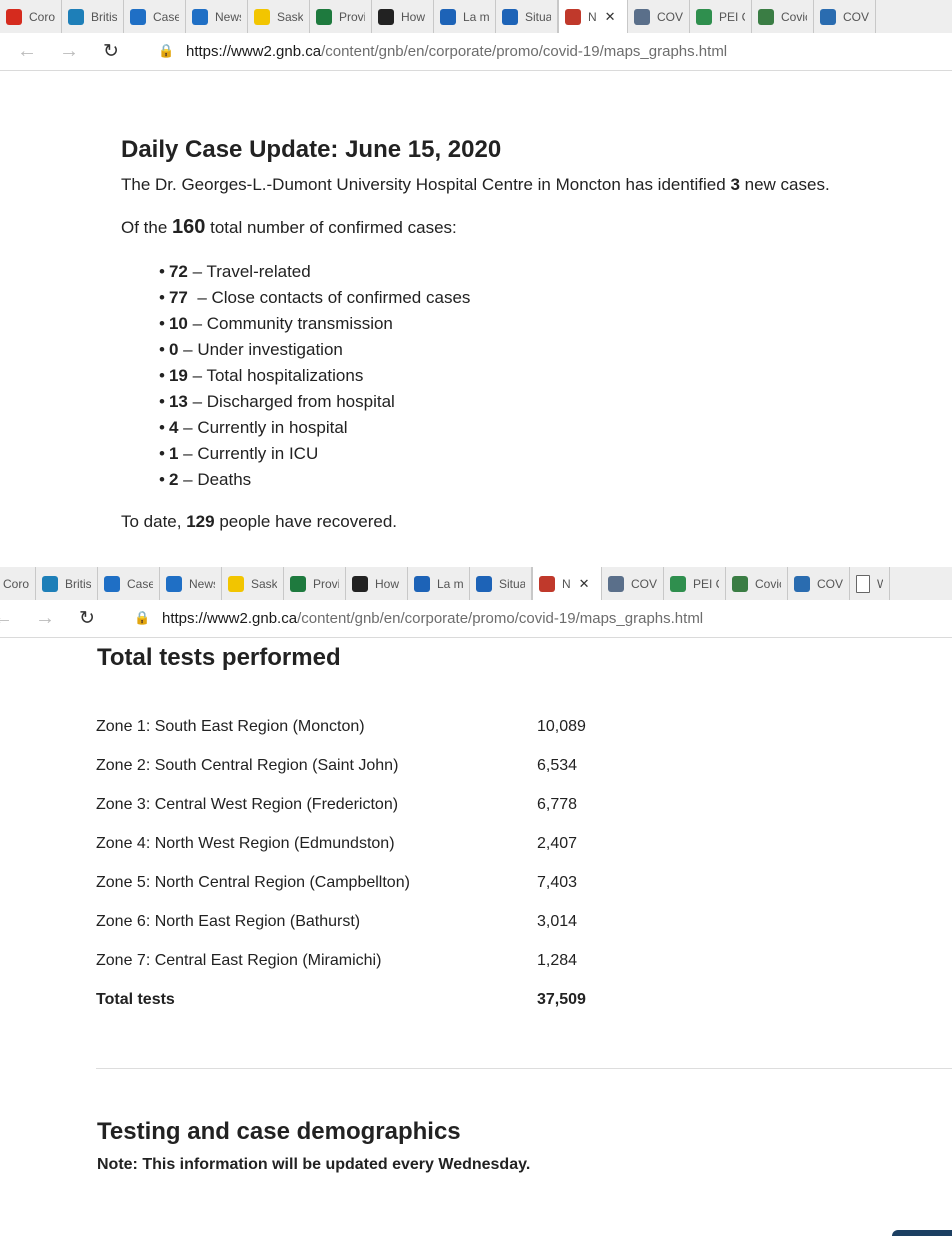 This screenshot has width=952, height=1236. I want to click on pei-icon, so click(704, 16).